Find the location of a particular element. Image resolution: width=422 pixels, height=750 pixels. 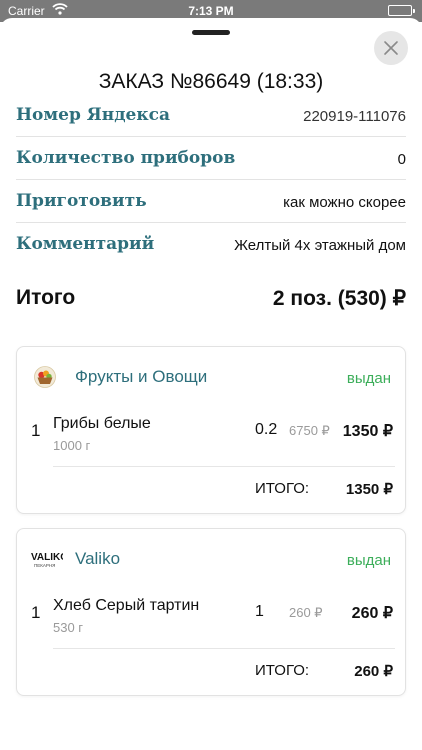

item-sum: 1350 ₽ is located at coordinates (367, 431).